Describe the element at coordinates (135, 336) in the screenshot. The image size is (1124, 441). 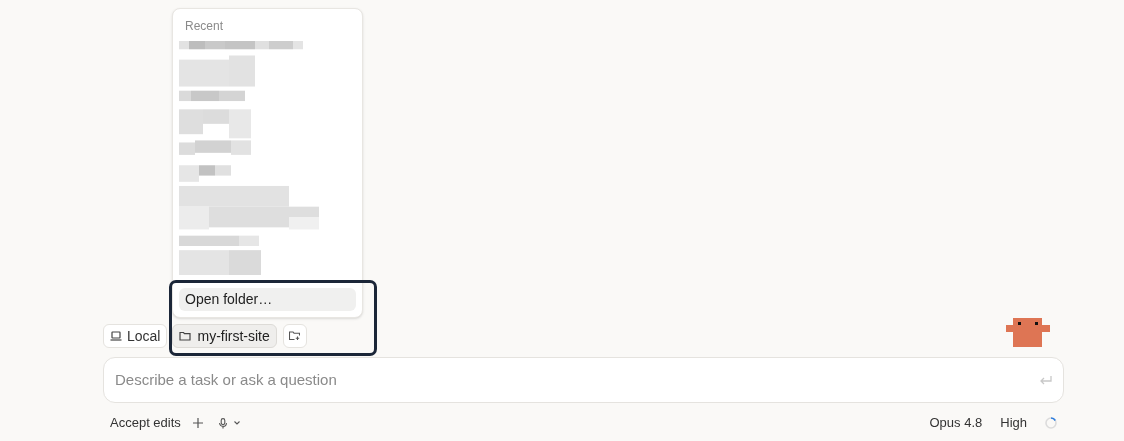
I see `environment-button: Local` at that location.